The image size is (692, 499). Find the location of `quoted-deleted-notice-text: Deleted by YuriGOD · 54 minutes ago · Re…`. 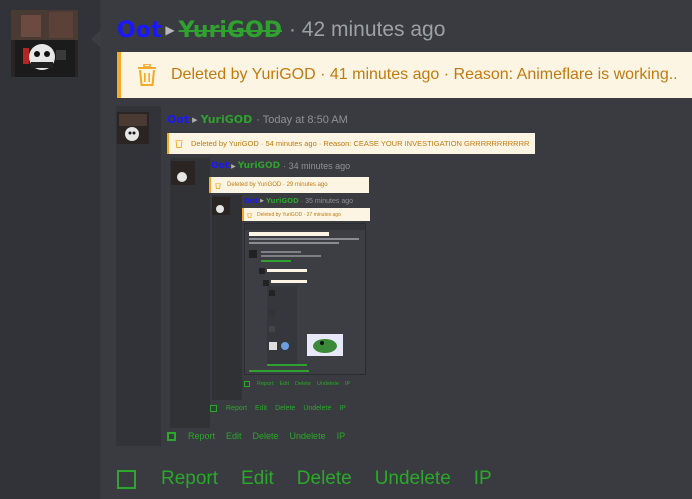

quoted-deleted-notice-text: Deleted by YuriGOD · 54 minutes ago · Re… is located at coordinates (360, 143).